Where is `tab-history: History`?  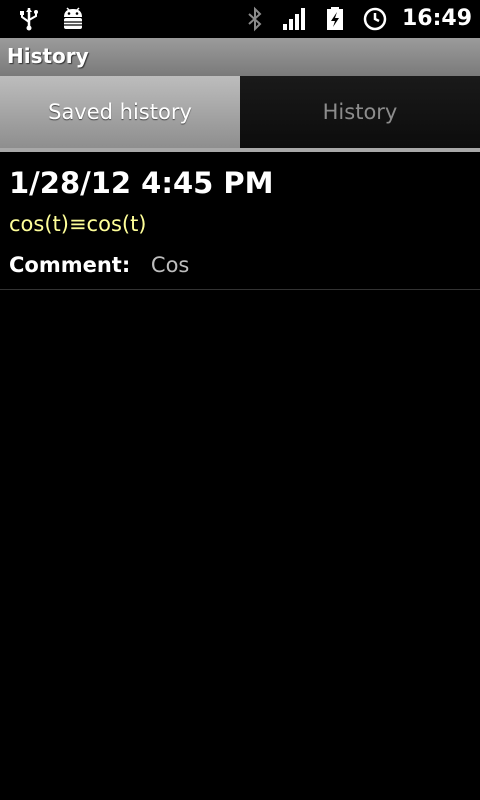
tab-history: History is located at coordinates (360, 112).